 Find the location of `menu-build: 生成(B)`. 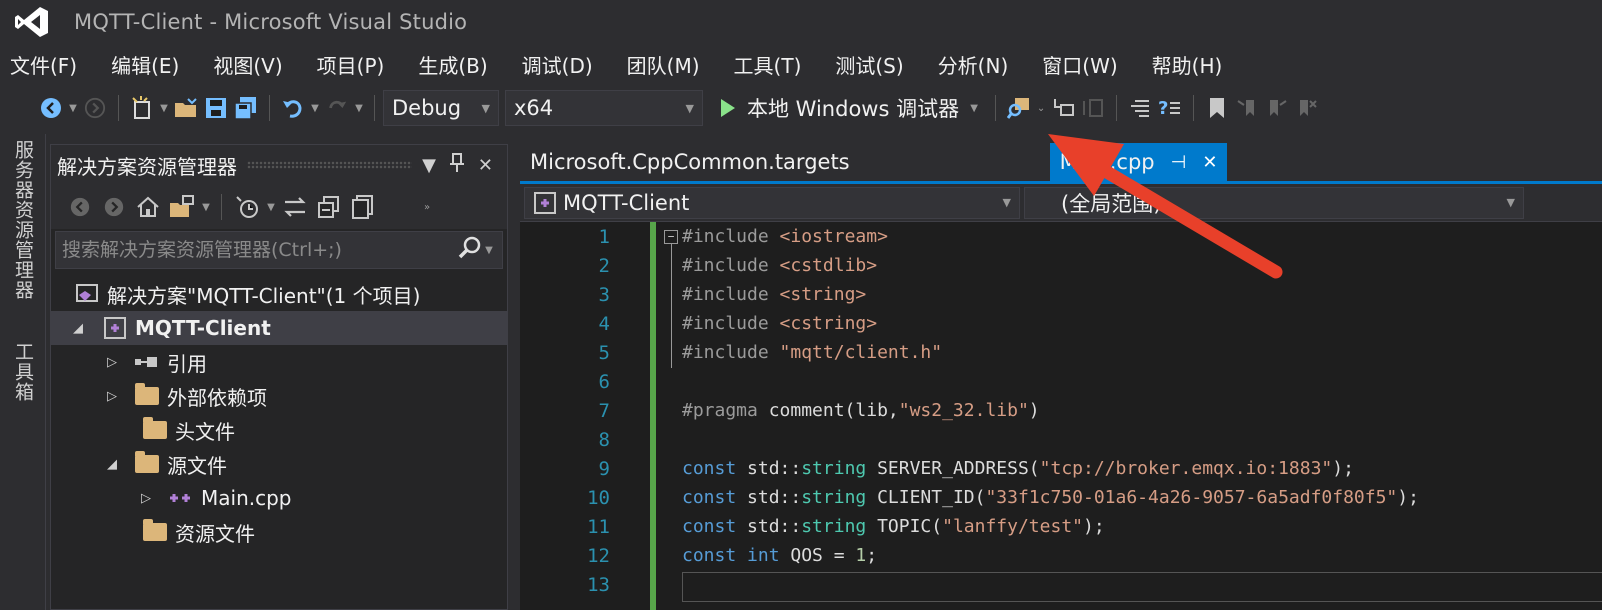

menu-build: 生成(B) is located at coordinates (452, 64).